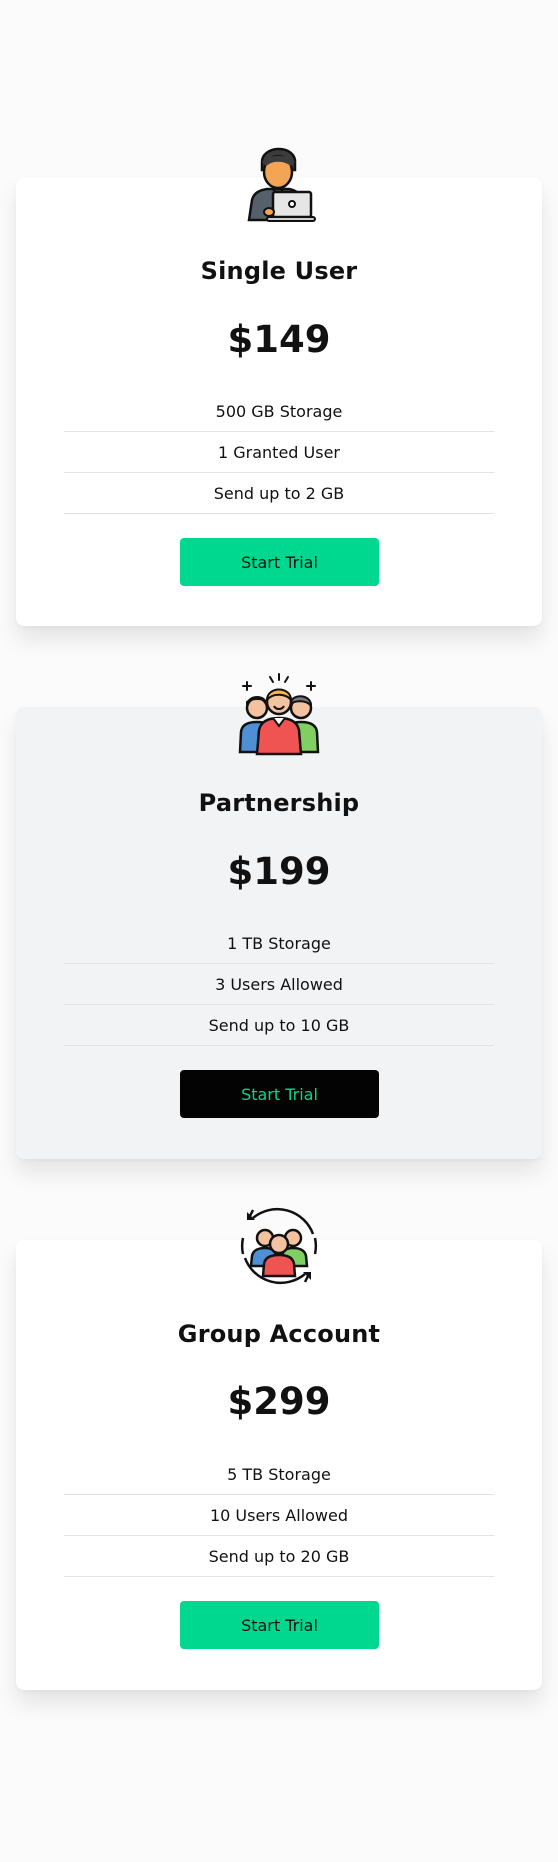 The height and width of the screenshot is (1862, 558). I want to click on feature-item: Send up to 10 GB, so click(279, 1025).